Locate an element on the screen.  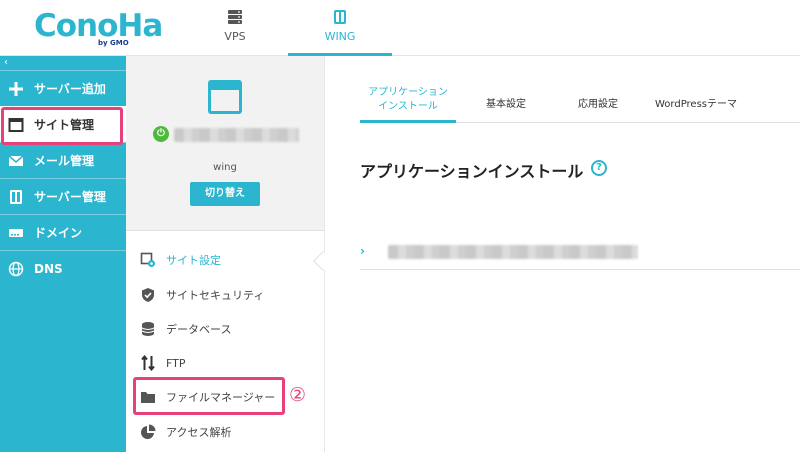
menu-item-label: データベース is located at coordinates (199, 329).